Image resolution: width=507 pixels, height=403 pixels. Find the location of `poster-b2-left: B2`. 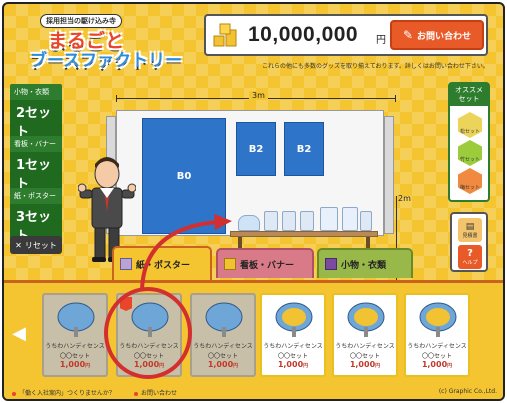

poster-b2-left: B2 is located at coordinates (256, 149).